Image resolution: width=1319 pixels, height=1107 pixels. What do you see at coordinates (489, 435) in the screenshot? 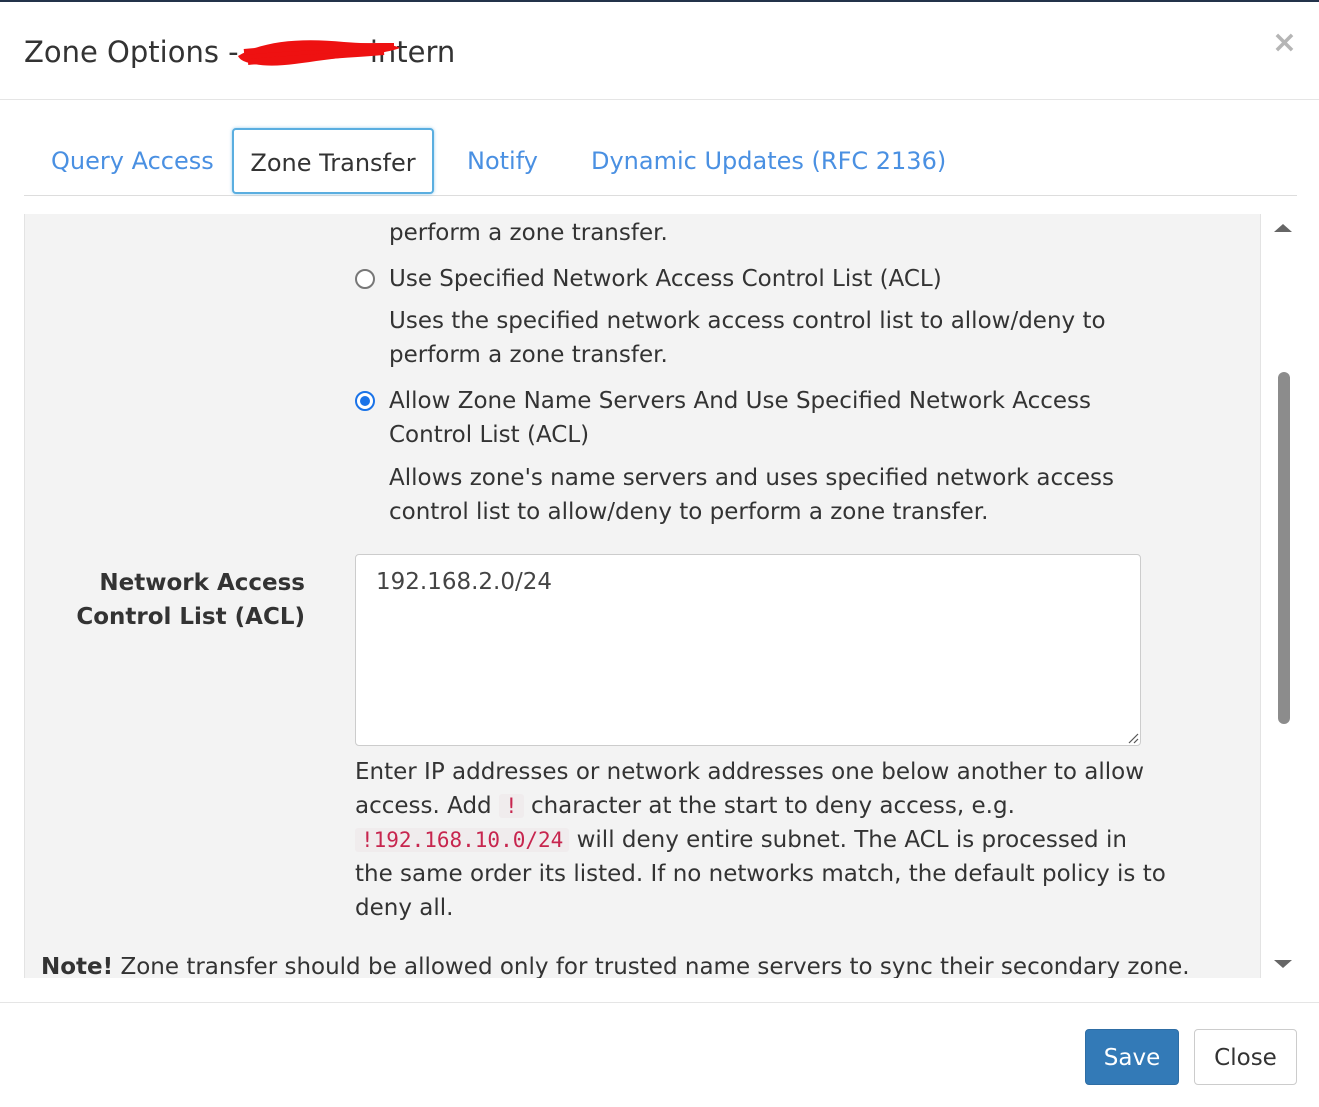
I see `option-label-allow-zone-ns-and-acl: Control List (ACL)` at bounding box center [489, 435].